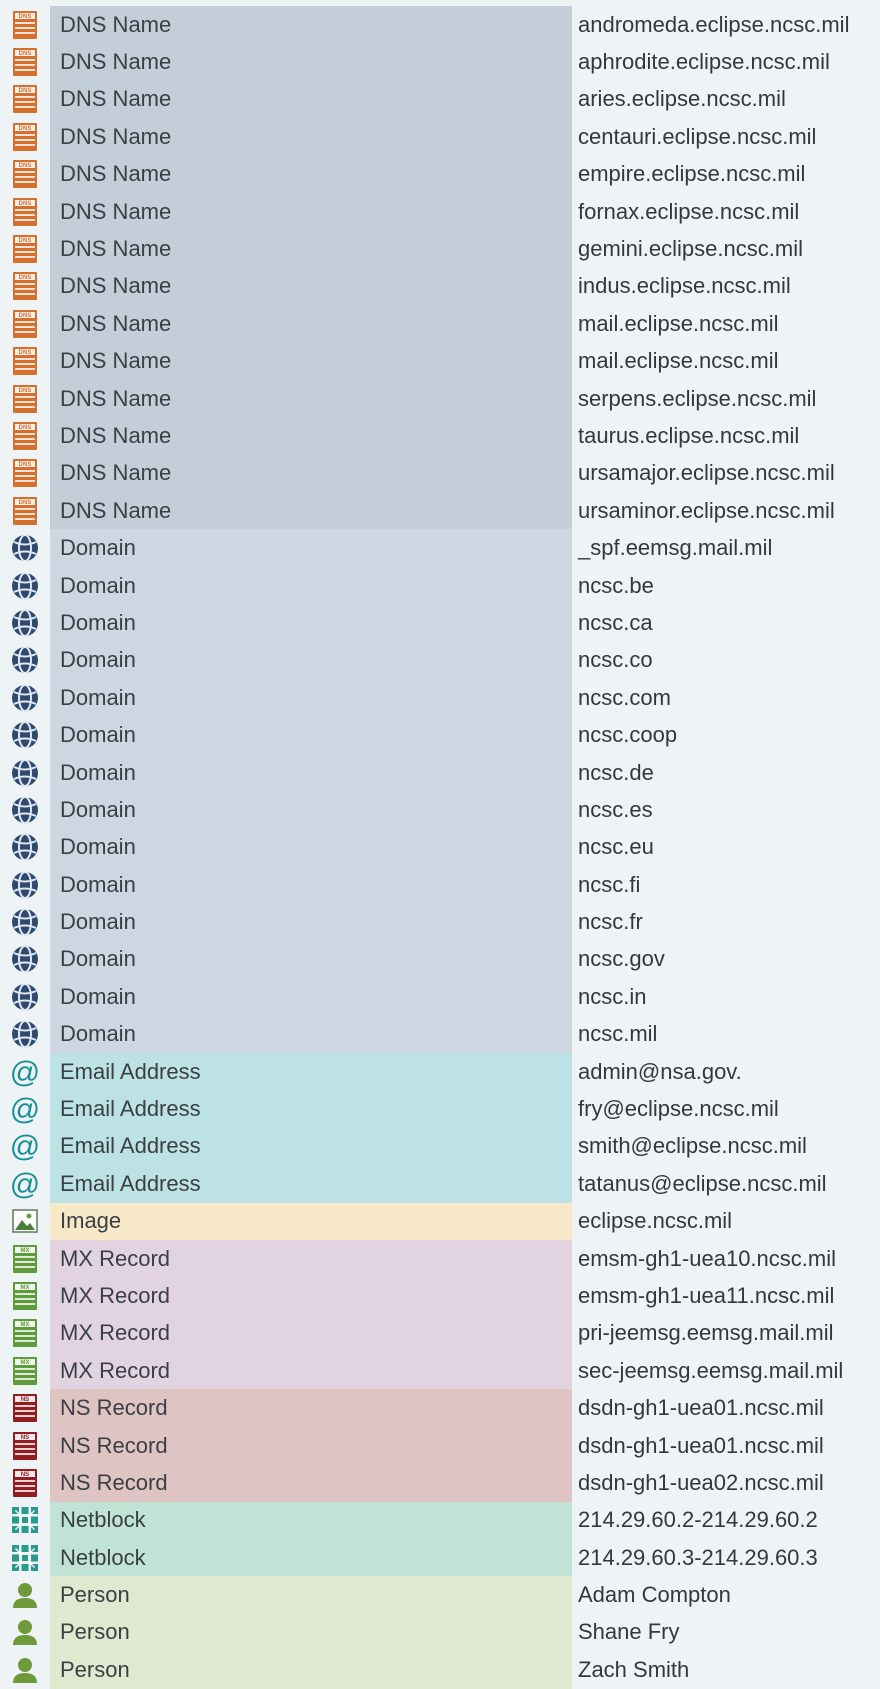 The image size is (880, 1689). Describe the element at coordinates (440, 1632) in the screenshot. I see `list-item: Person Shane Fry` at that location.